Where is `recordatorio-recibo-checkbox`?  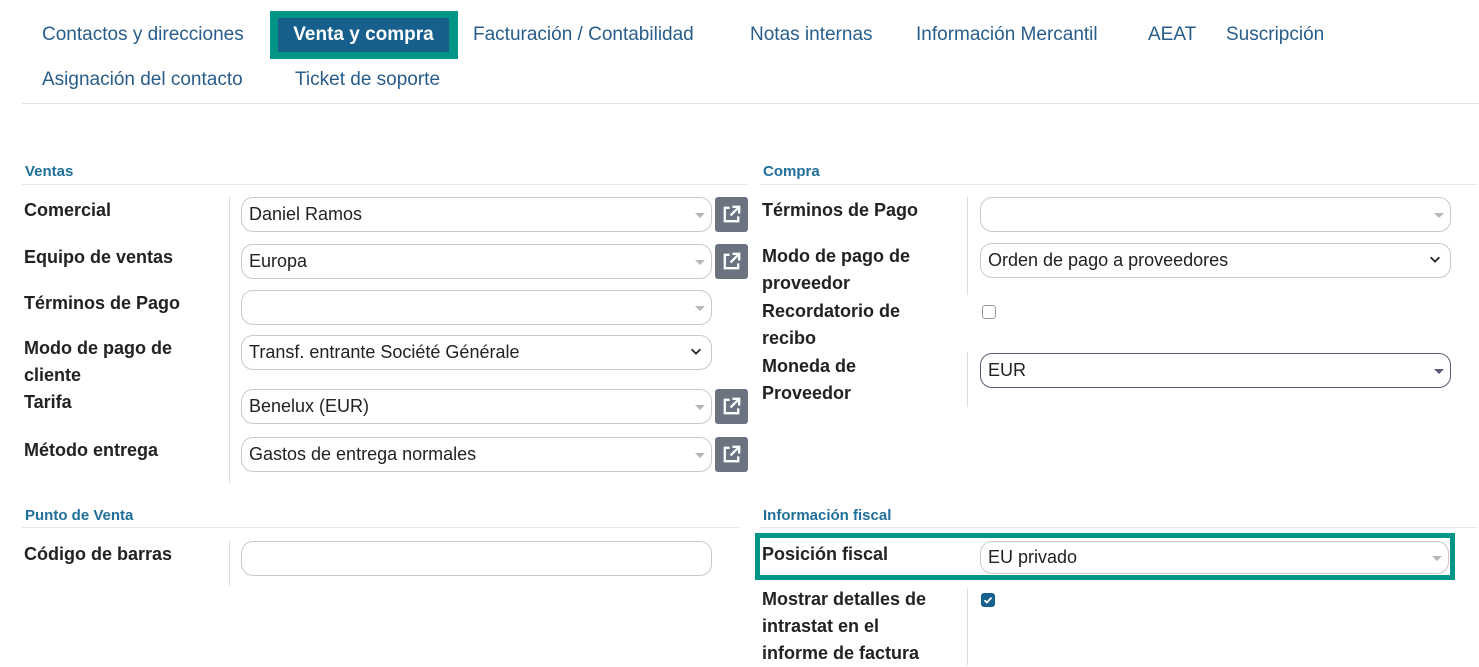 recordatorio-recibo-checkbox is located at coordinates (989, 312).